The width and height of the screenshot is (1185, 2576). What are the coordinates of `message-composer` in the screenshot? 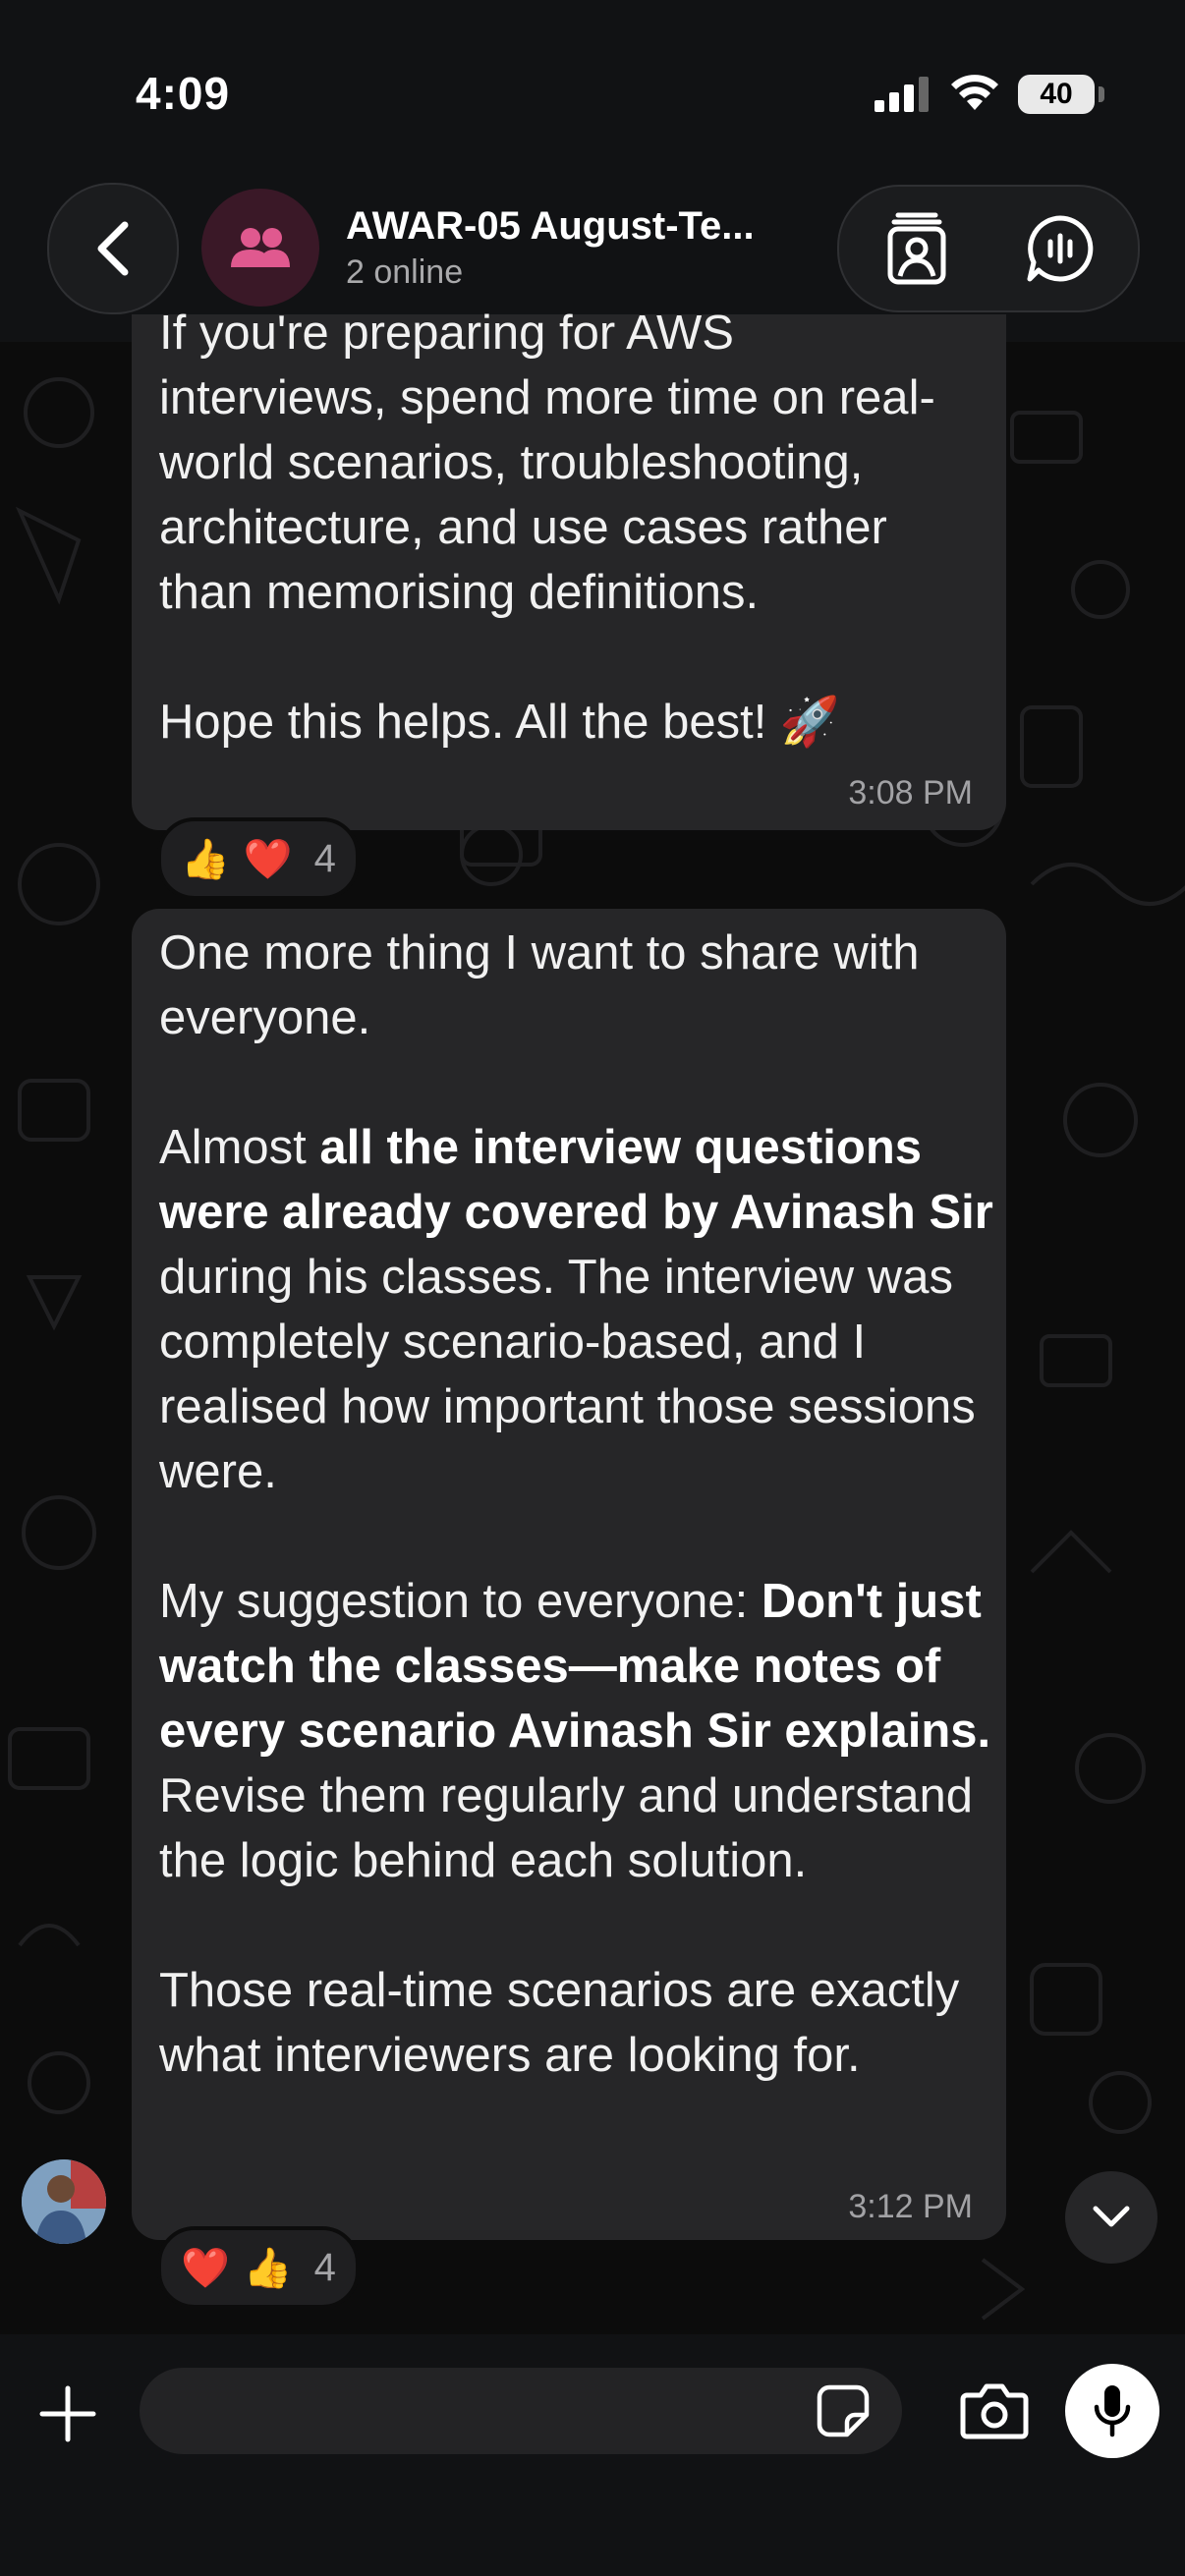 It's located at (592, 2455).